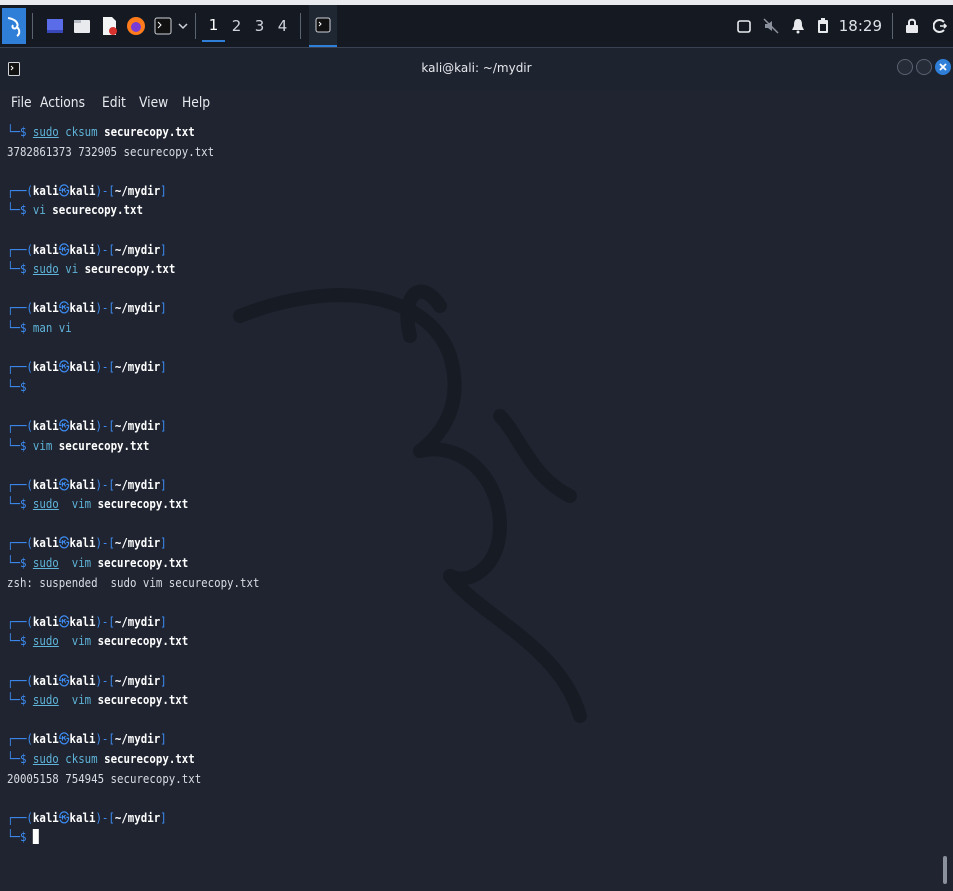 This screenshot has height=891, width=953. I want to click on text-cursor, so click(35, 837).